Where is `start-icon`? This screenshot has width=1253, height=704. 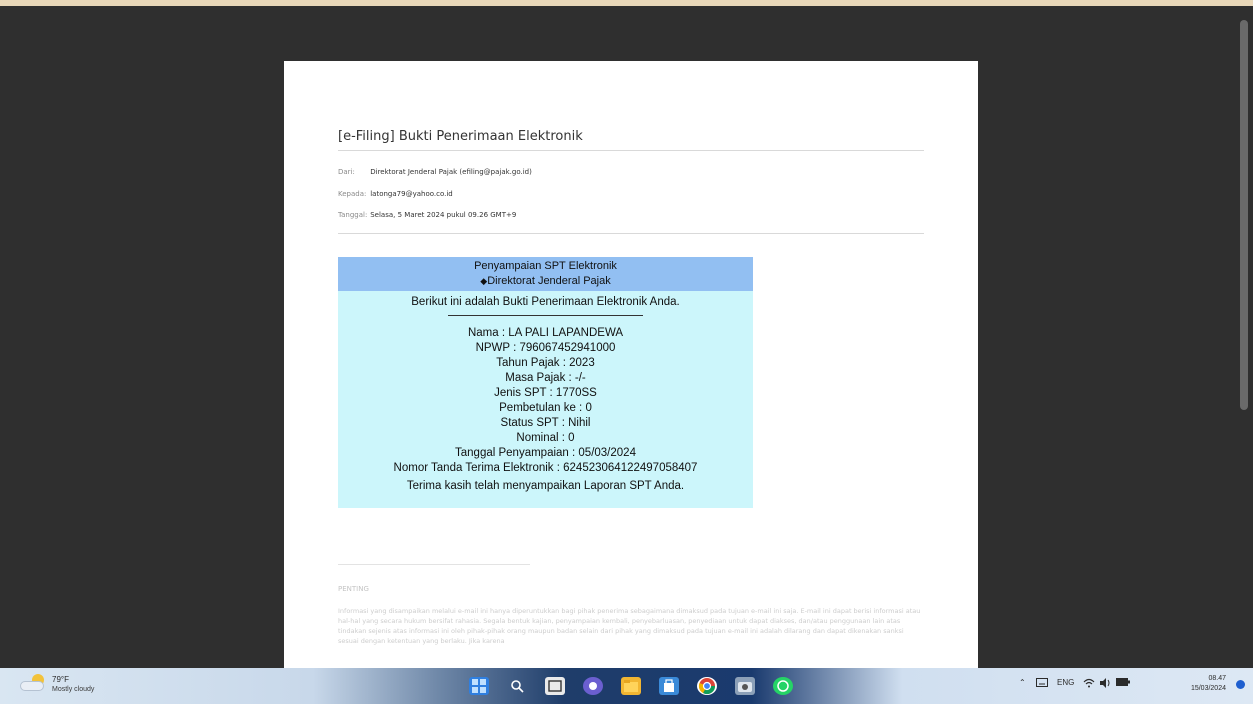 start-icon is located at coordinates (479, 686).